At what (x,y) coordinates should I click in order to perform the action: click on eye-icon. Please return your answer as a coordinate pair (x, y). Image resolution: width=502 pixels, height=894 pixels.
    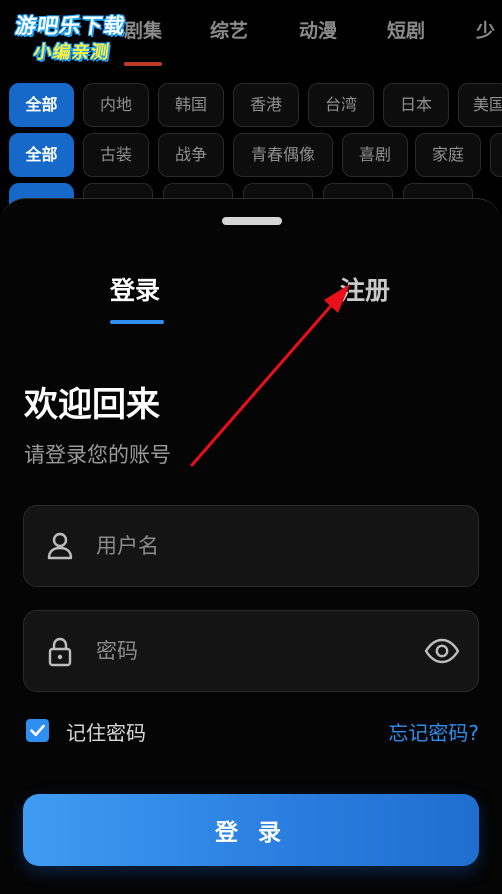
    Looking at the image, I should click on (442, 651).